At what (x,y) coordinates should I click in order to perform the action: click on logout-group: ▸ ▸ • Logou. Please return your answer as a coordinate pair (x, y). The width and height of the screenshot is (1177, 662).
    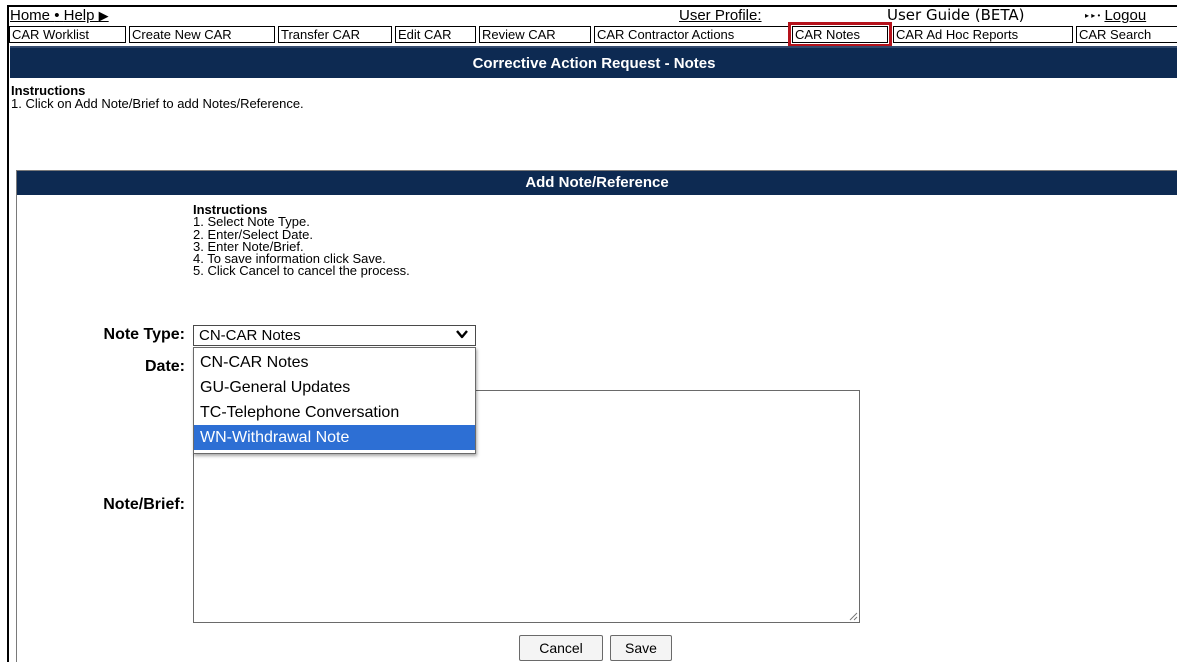
    Looking at the image, I should click on (1115, 16).